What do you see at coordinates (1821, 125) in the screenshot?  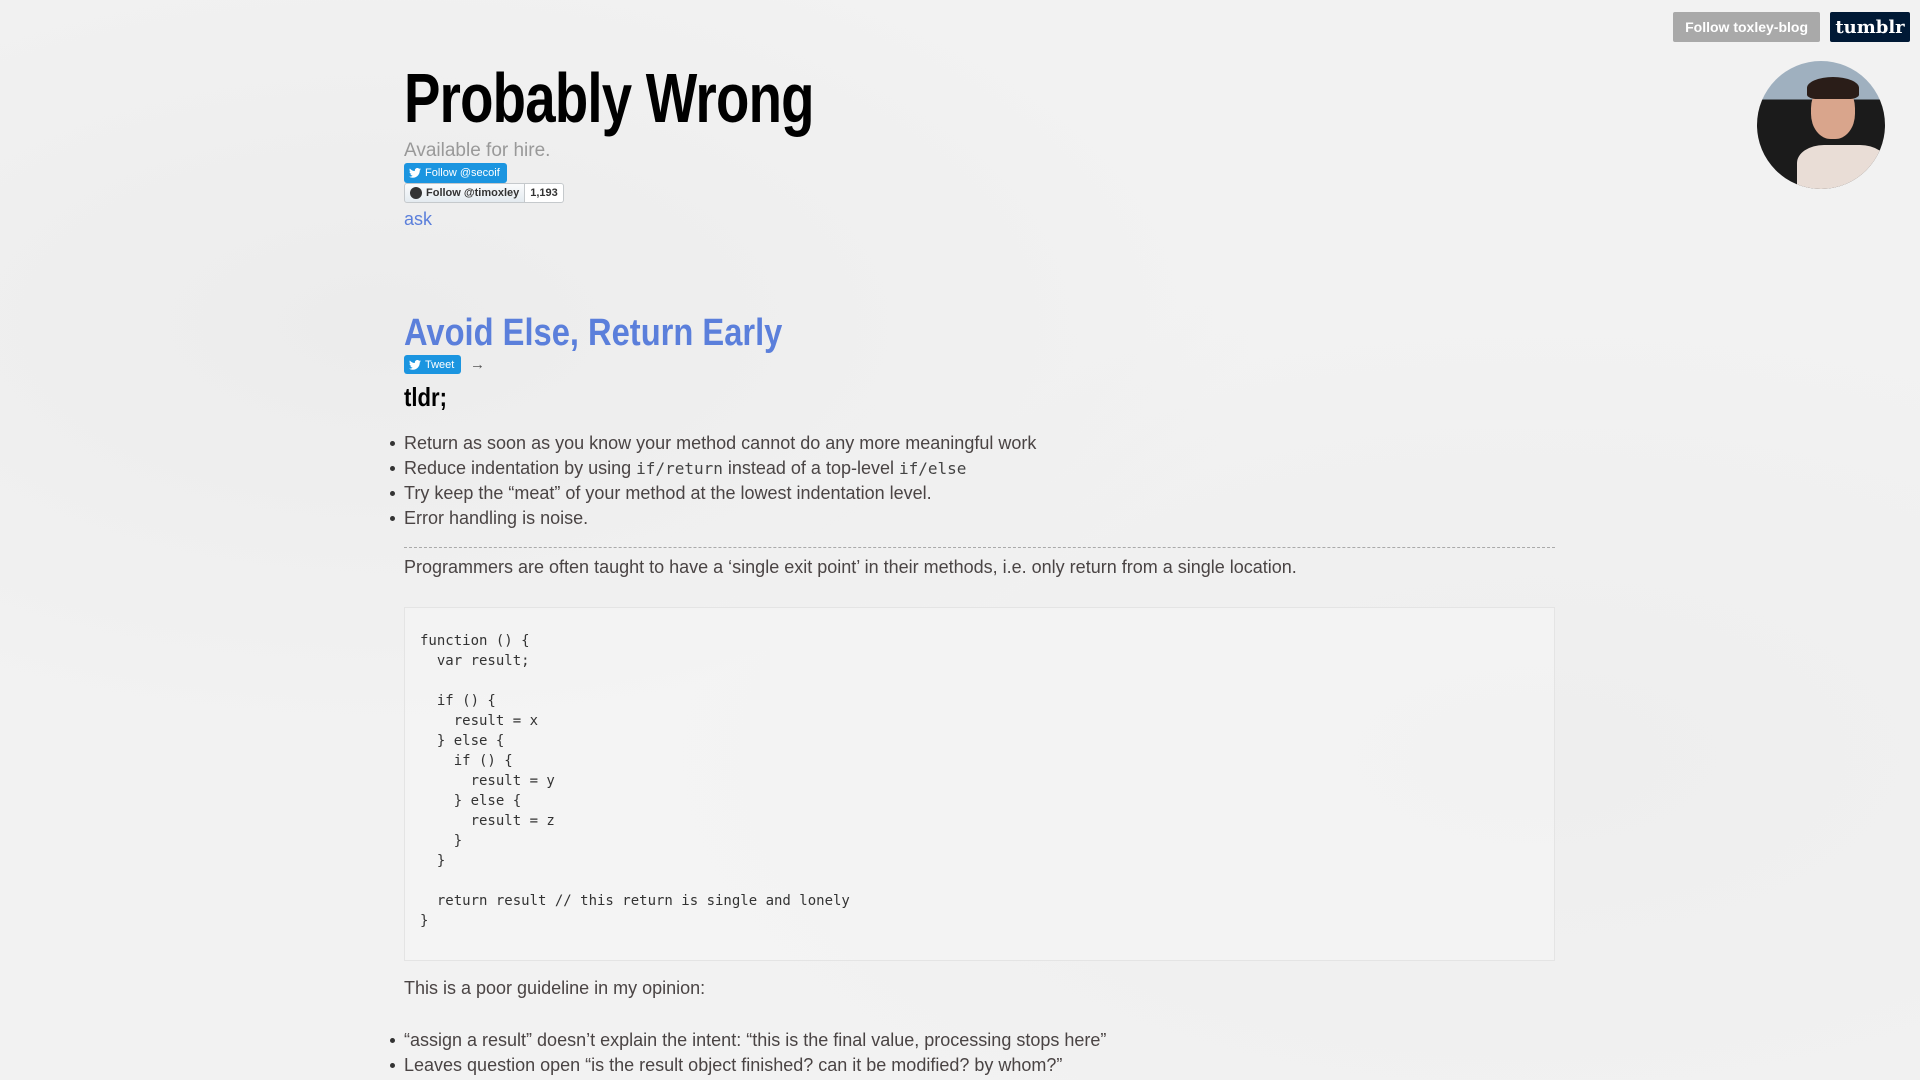 I see `avatar` at bounding box center [1821, 125].